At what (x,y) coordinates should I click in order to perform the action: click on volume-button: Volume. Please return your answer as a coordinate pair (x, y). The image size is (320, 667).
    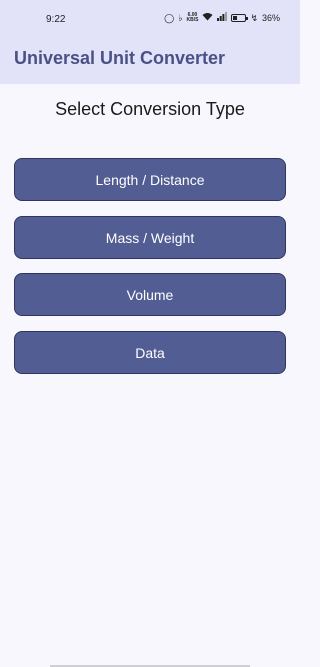
    Looking at the image, I should click on (150, 294).